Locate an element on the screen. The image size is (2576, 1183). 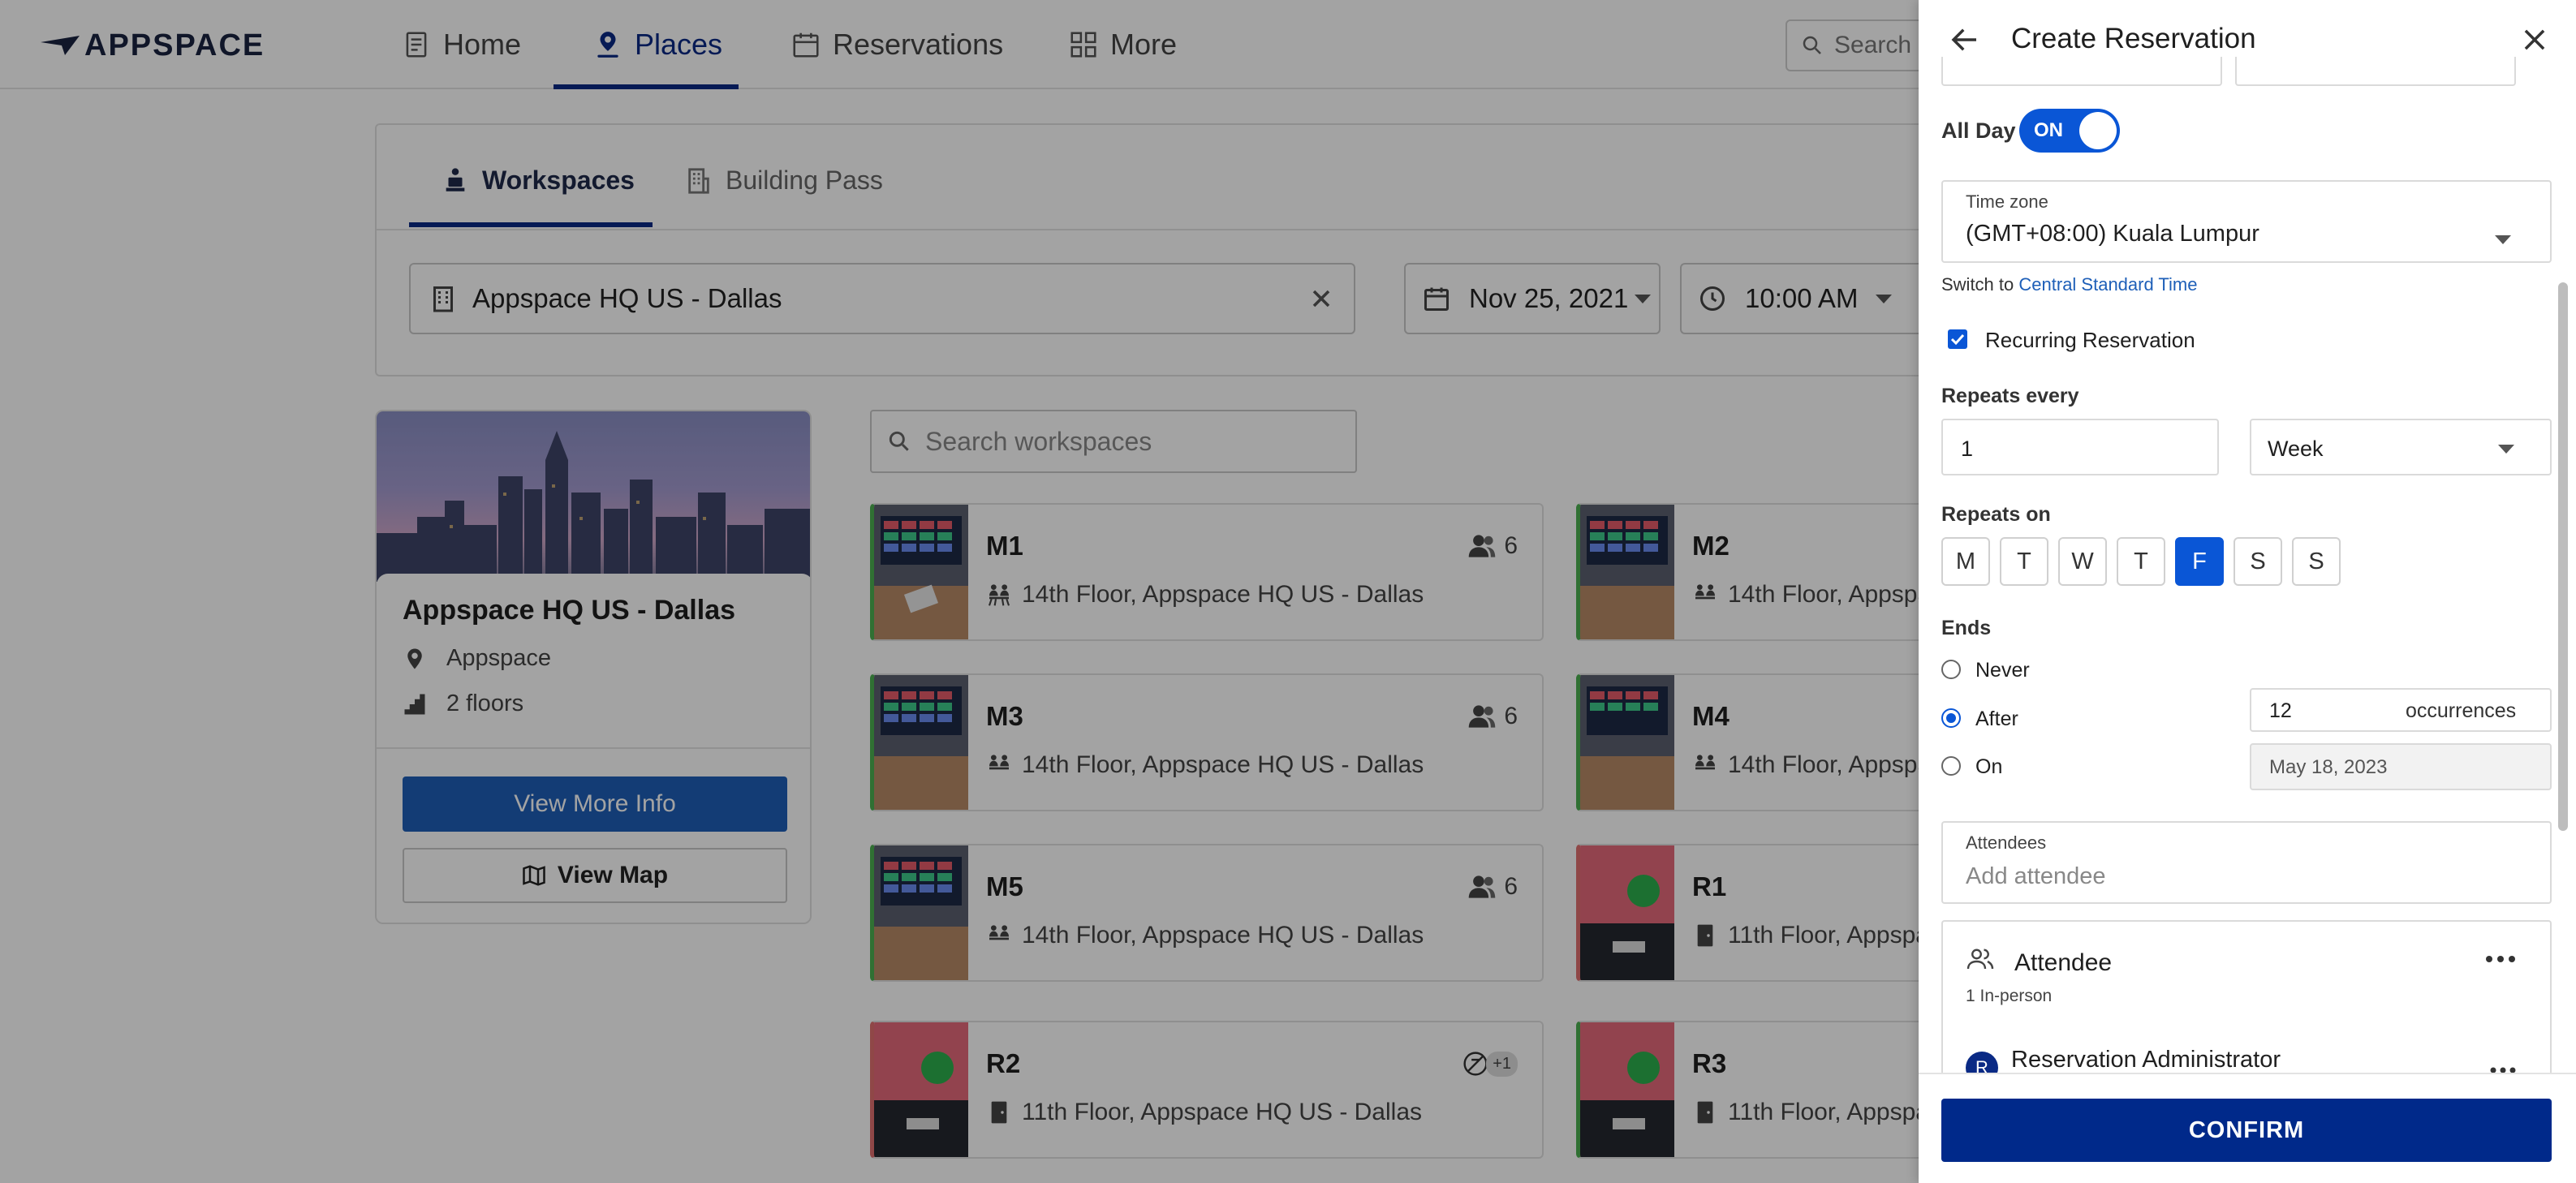
repeats-unit-select: Week is located at coordinates (2401, 447).